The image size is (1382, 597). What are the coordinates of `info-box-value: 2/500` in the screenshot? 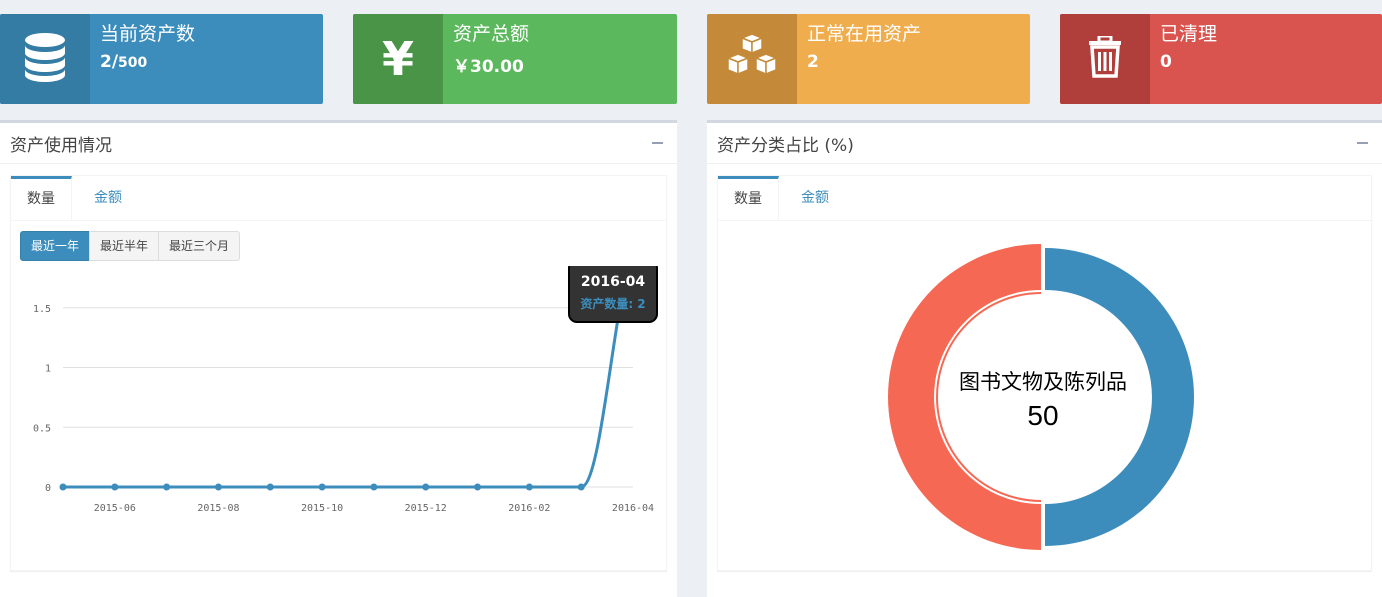 It's located at (147, 62).